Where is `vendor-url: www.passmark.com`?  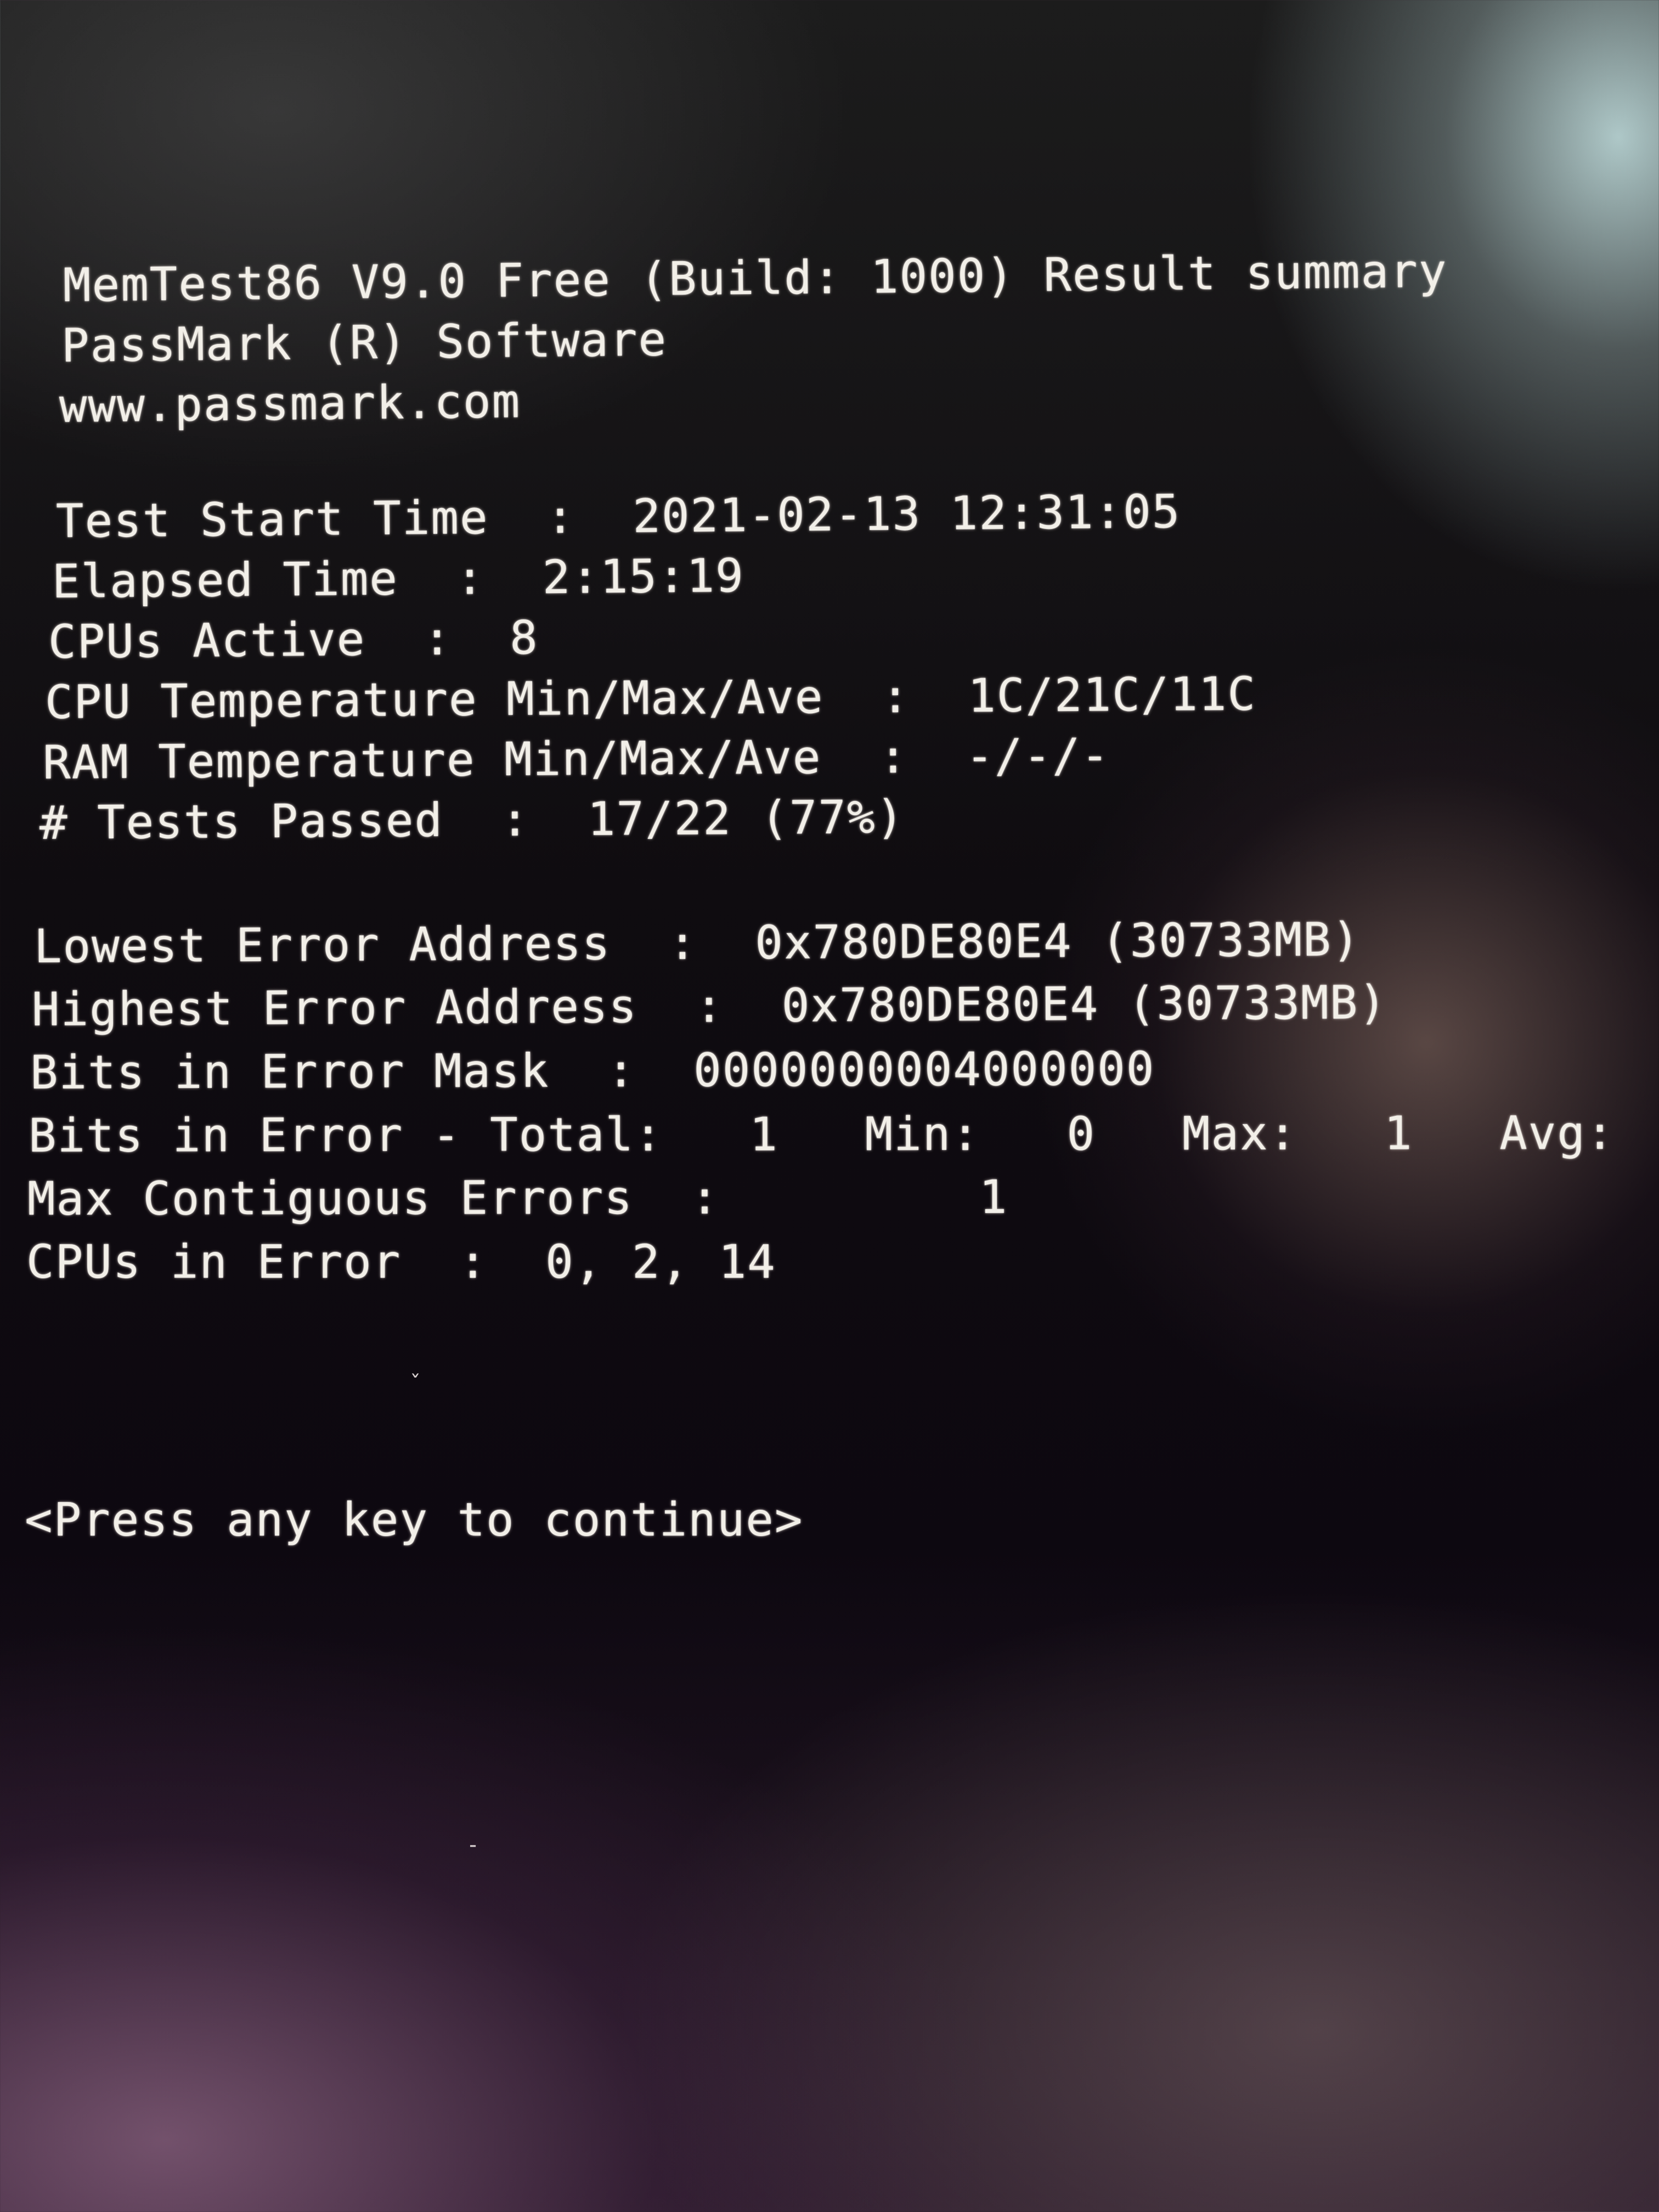
vendor-url: www.passmark.com is located at coordinates (290, 404).